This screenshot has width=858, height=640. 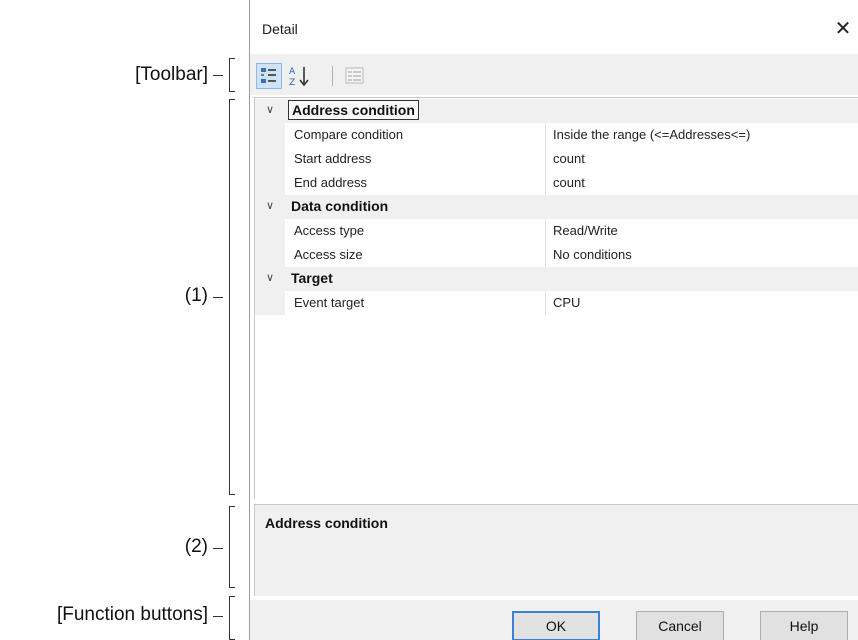 What do you see at coordinates (556, 207) in the screenshot?
I see `category-row-data-condition: ∨ Data condition` at bounding box center [556, 207].